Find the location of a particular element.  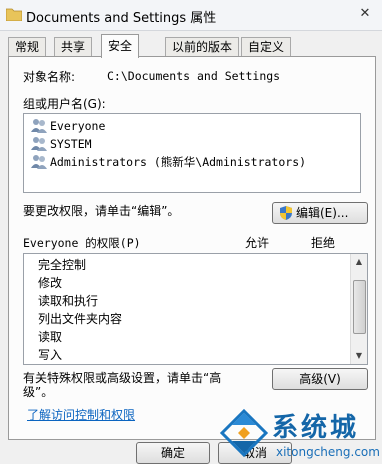

groups-label: 组或用户名(G): is located at coordinates (64, 104).